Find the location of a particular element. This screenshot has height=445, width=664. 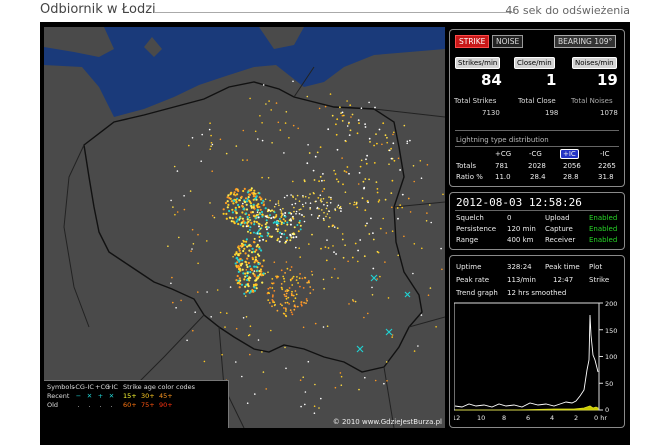

peak-time-label: Peak time is located at coordinates (562, 267).